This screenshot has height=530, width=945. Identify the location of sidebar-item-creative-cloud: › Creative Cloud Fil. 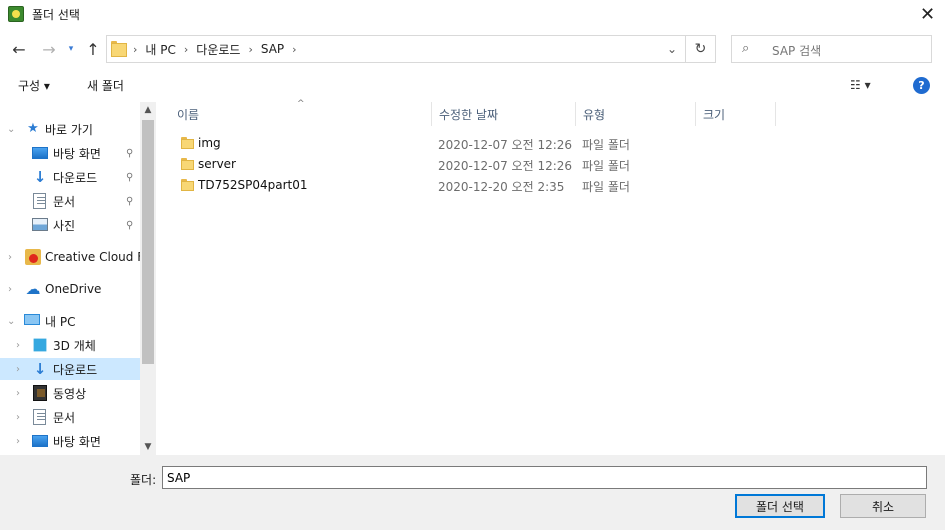
(70, 257).